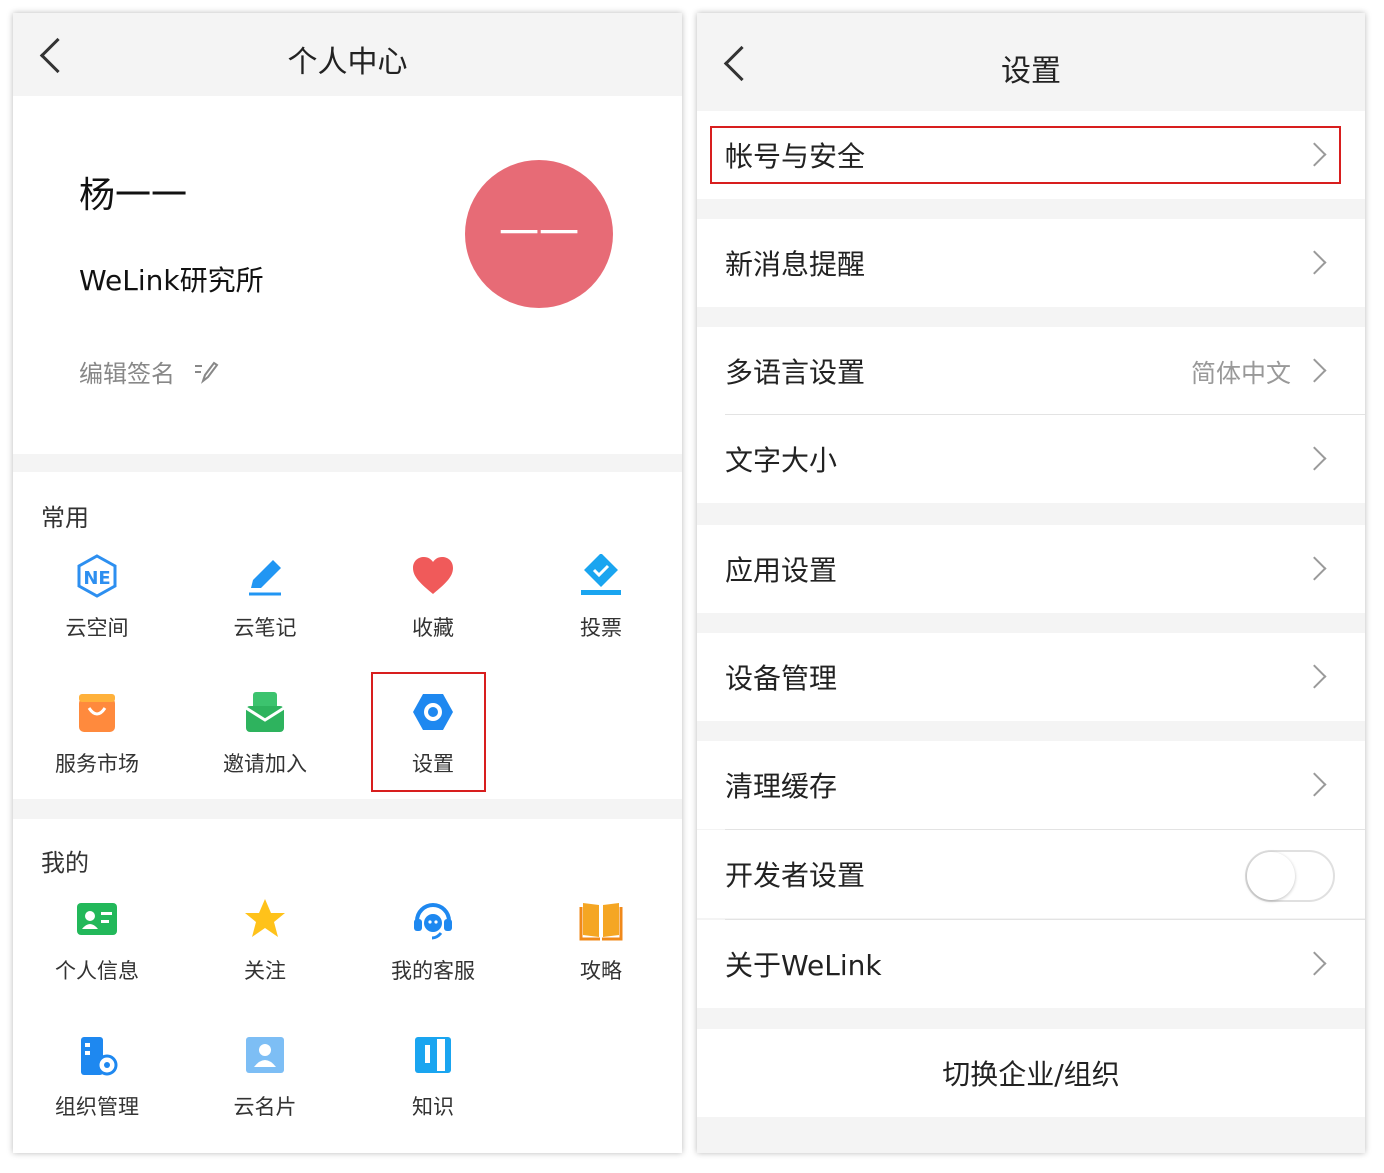  I want to click on toggle-knob, so click(1271, 876).